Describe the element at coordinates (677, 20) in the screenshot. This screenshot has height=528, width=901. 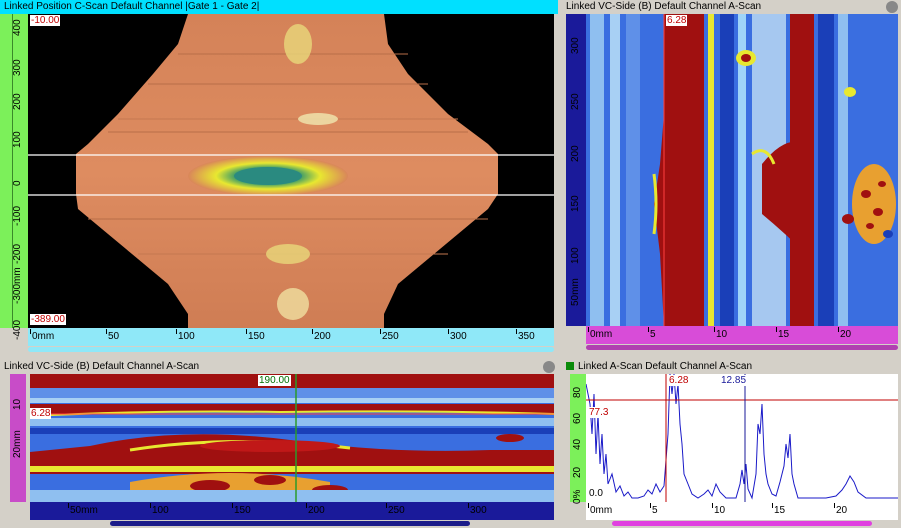
I see `vc-side-right-cursor-value: 6.28` at that location.